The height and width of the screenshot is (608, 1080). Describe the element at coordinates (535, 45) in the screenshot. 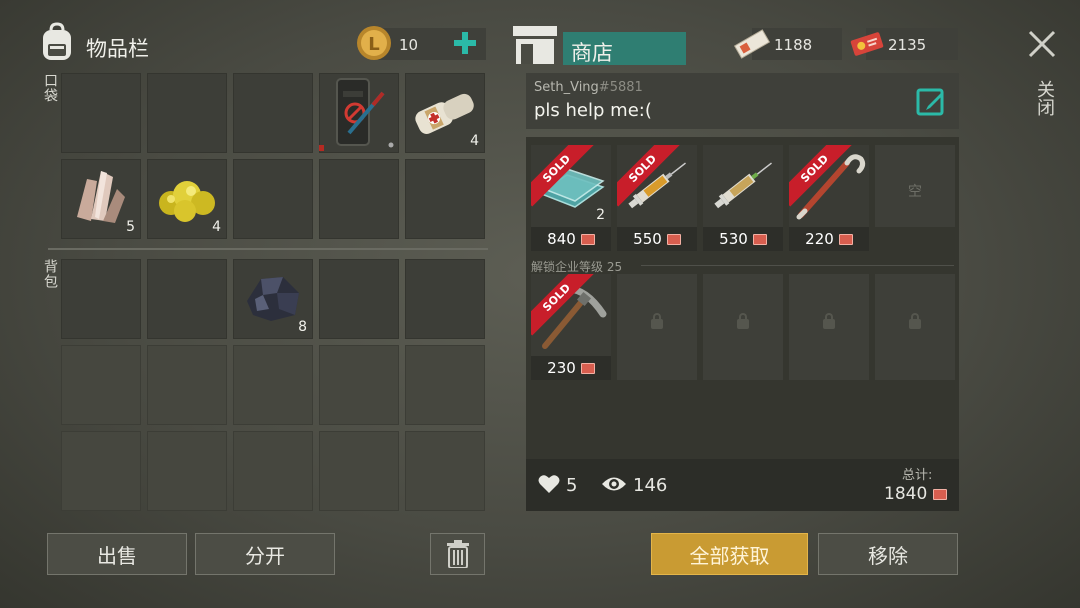

I see `shop-icon` at that location.